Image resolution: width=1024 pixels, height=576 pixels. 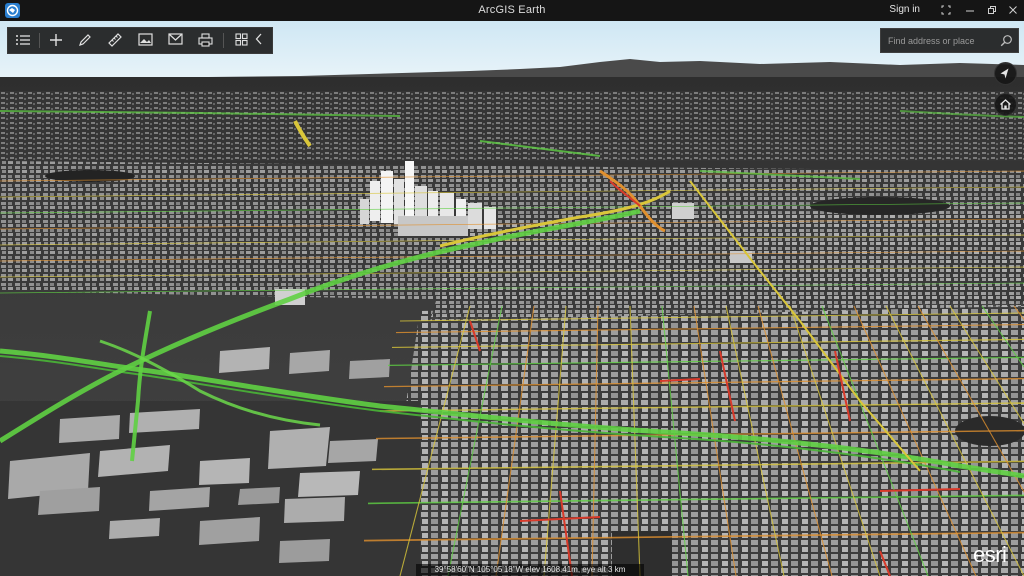 I want to click on draw-icon, so click(x=85, y=40).